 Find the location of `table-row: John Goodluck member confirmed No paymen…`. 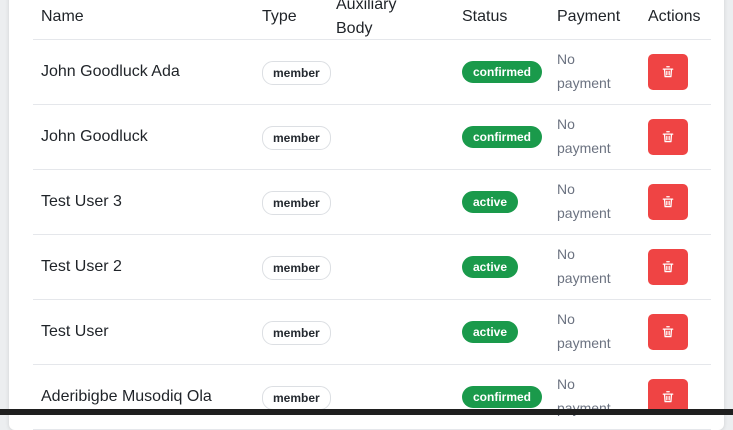

table-row: John Goodluck member confirmed No paymen… is located at coordinates (372, 137).